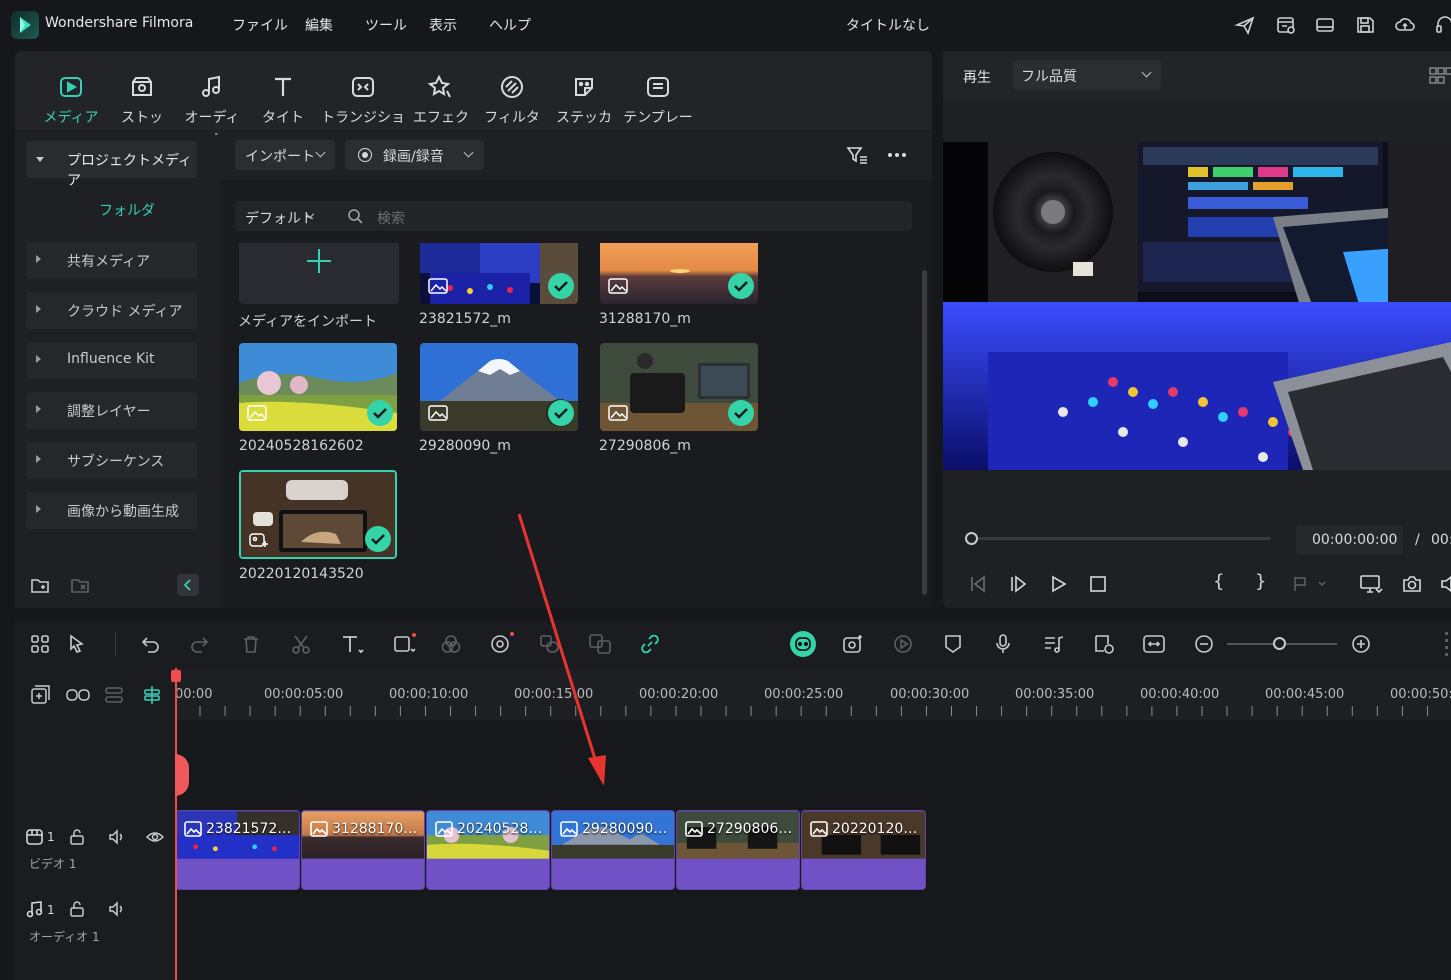 The width and height of the screenshot is (1451, 980). Describe the element at coordinates (386, 25) in the screenshot. I see `menu-tools: ツール` at that location.